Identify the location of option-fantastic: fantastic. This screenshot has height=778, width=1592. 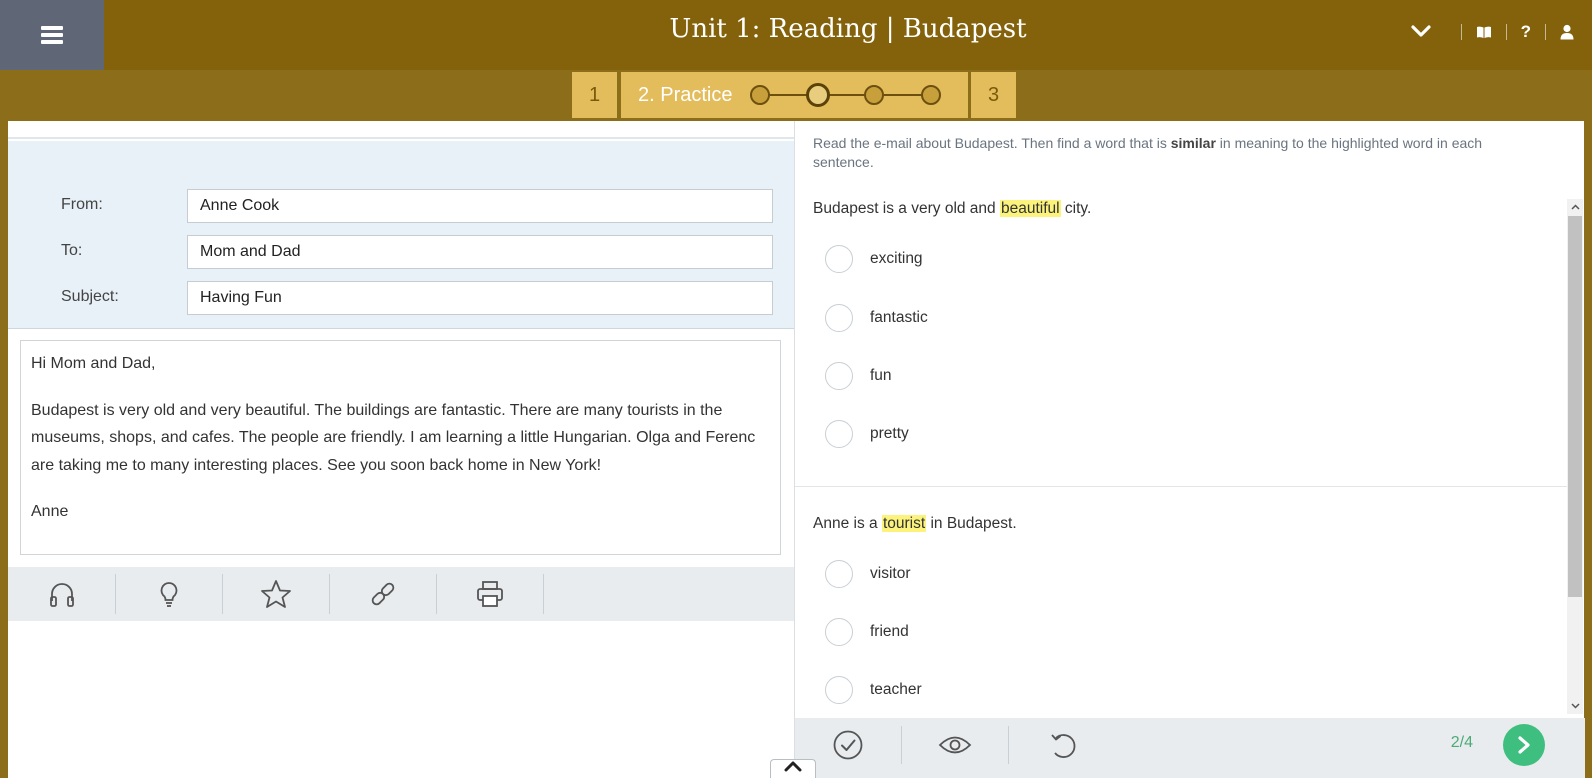
(876, 318).